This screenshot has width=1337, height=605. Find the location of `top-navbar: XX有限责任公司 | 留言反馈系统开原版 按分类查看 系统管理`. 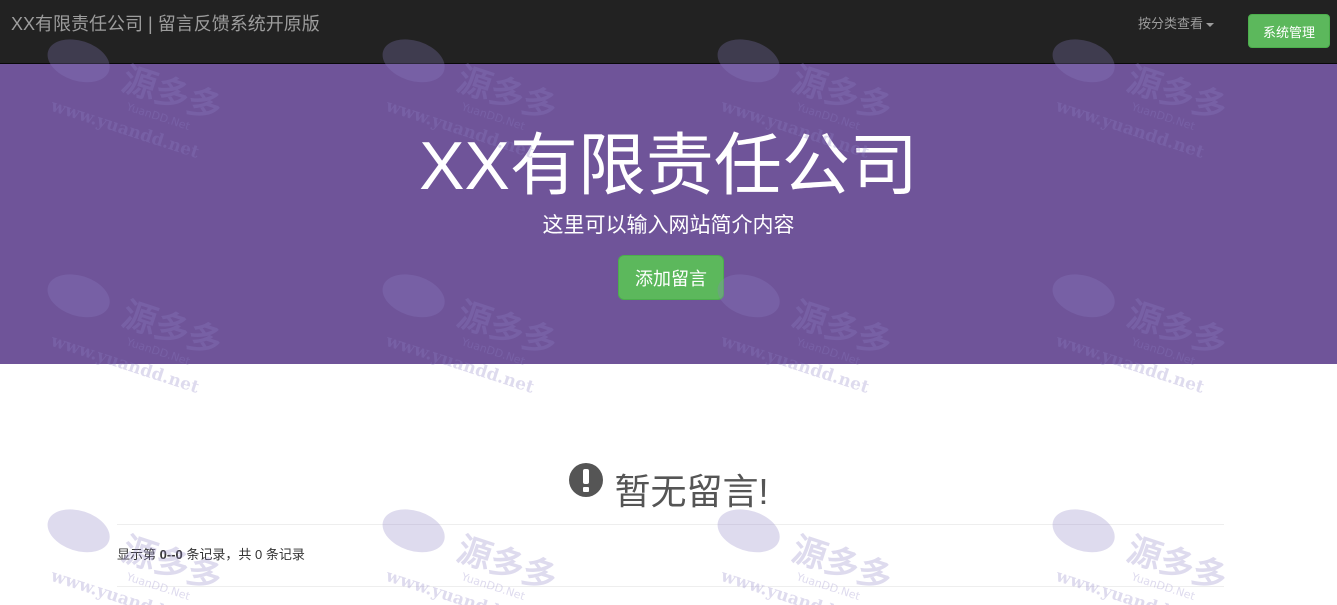

top-navbar: XX有限责任公司 | 留言反馈系统开原版 按分类查看 系统管理 is located at coordinates (668, 32).